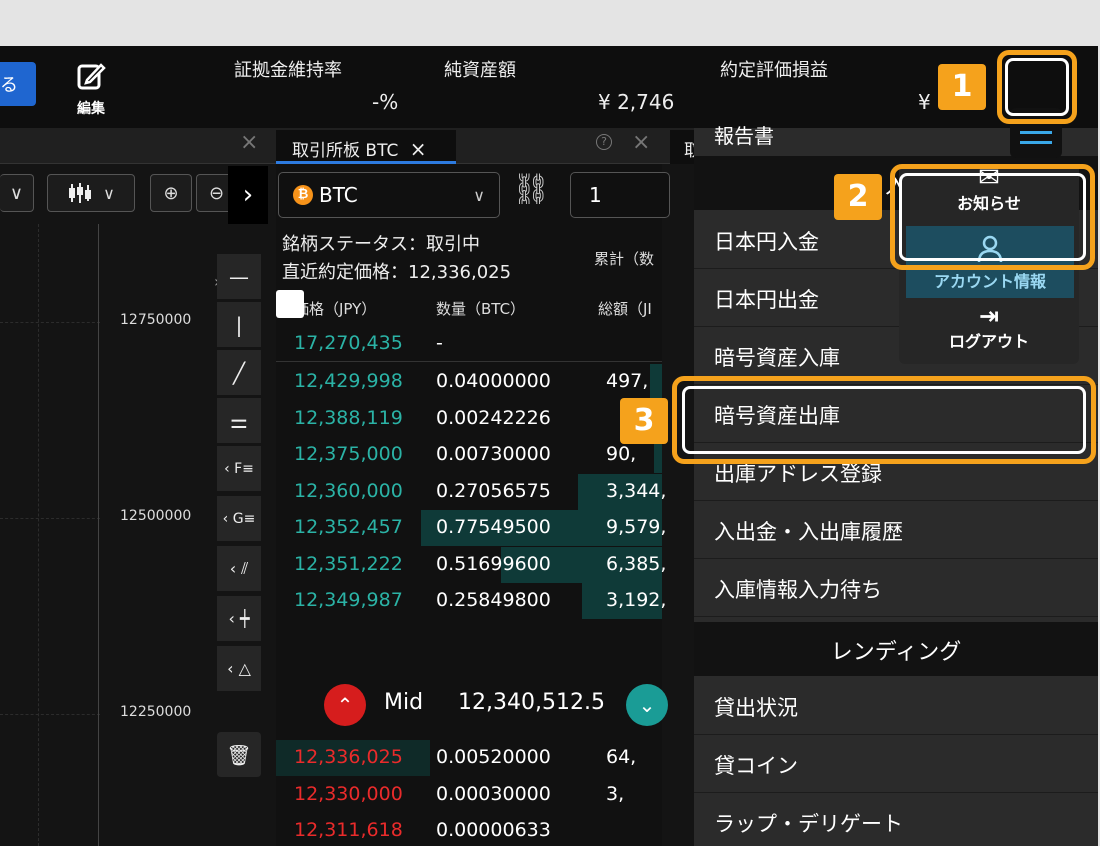 The width and height of the screenshot is (1100, 846). Describe the element at coordinates (345, 705) in the screenshot. I see `chevron-up-icon: ⌃` at that location.